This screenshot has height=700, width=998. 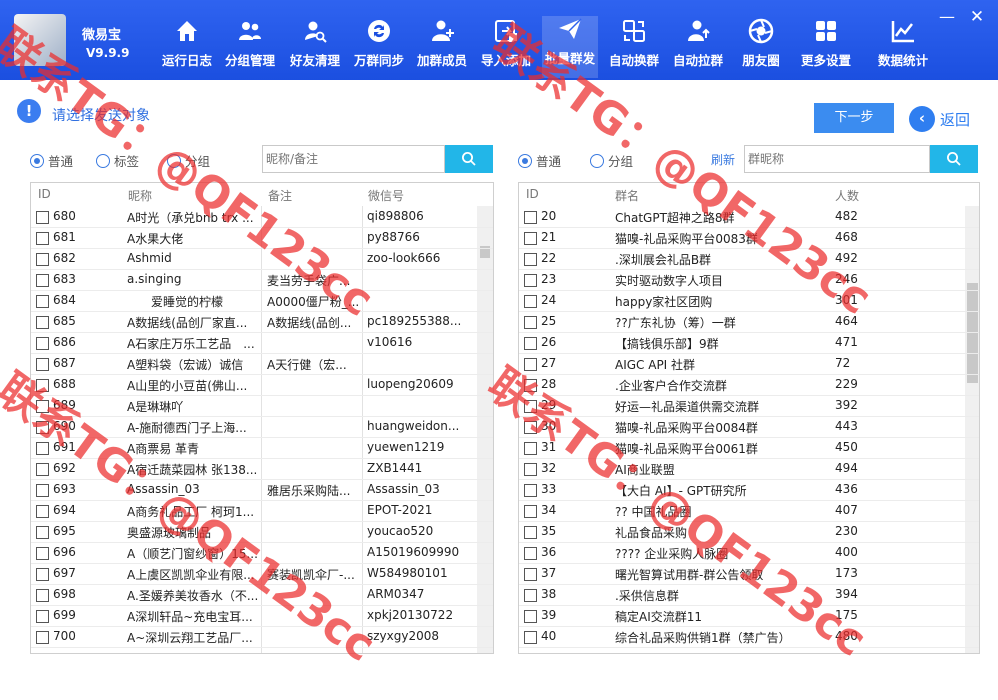 I want to click on friend-search-button, so click(x=469, y=159).